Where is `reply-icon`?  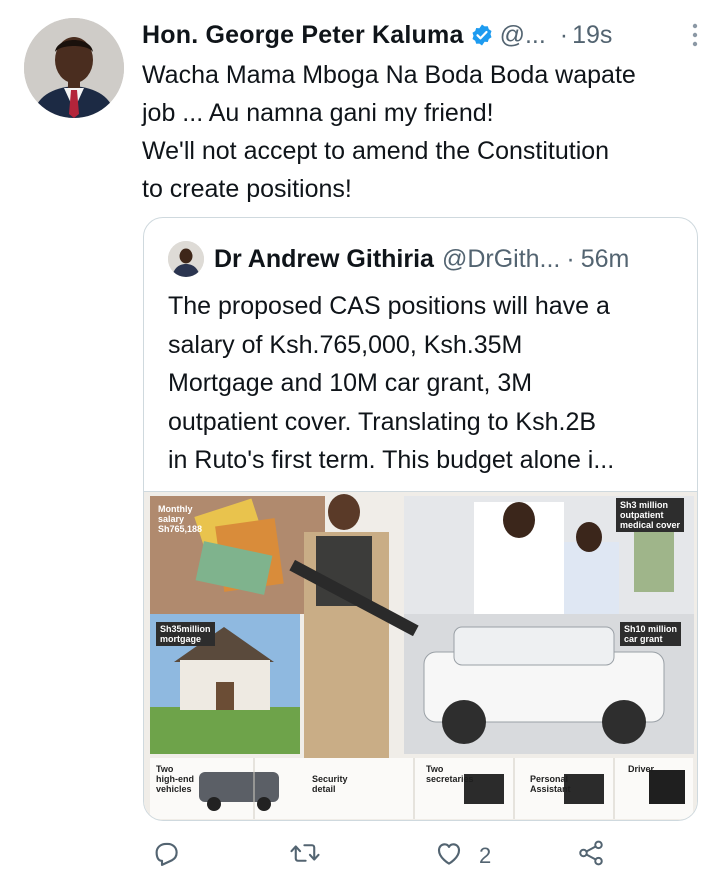
reply-icon is located at coordinates (166, 855).